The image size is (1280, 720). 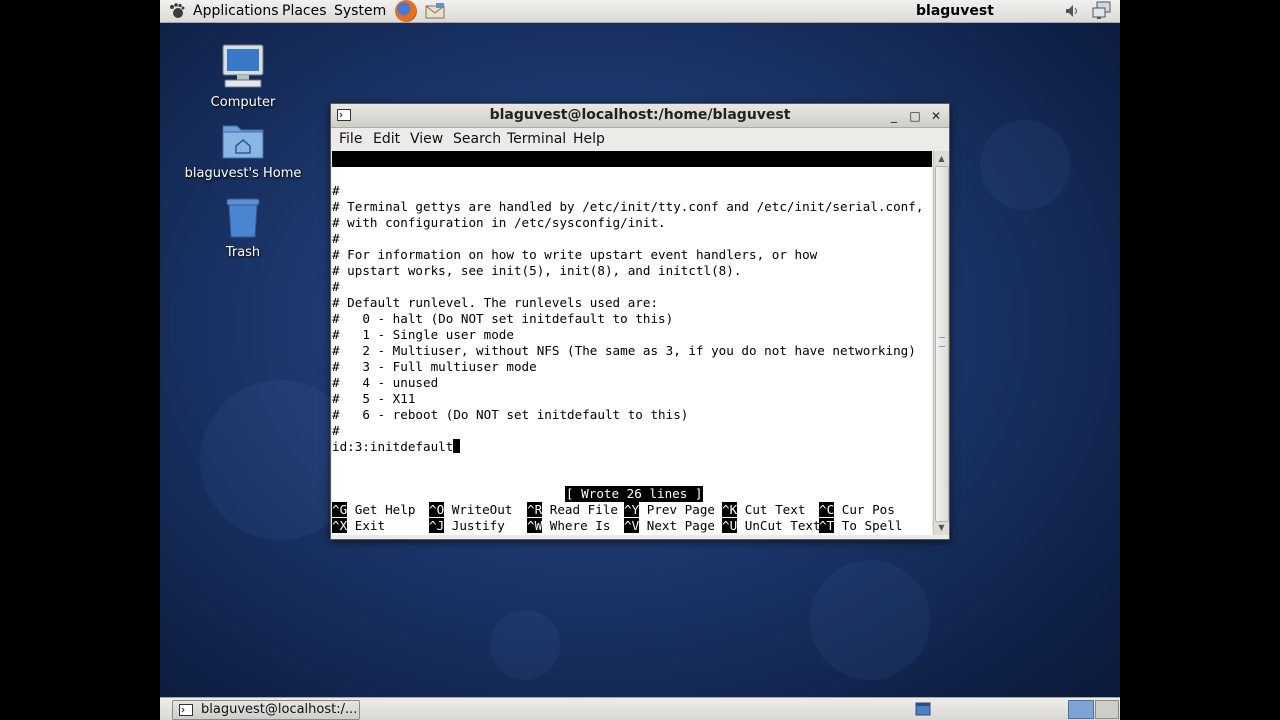 What do you see at coordinates (340, 509) in the screenshot?
I see `shortcut-key: ^G` at bounding box center [340, 509].